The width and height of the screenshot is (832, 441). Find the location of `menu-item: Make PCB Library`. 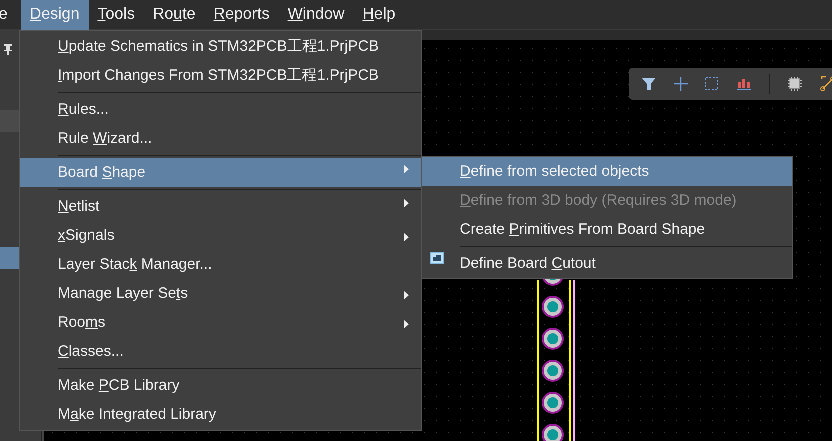

menu-item: Make PCB Library is located at coordinates (220, 383).